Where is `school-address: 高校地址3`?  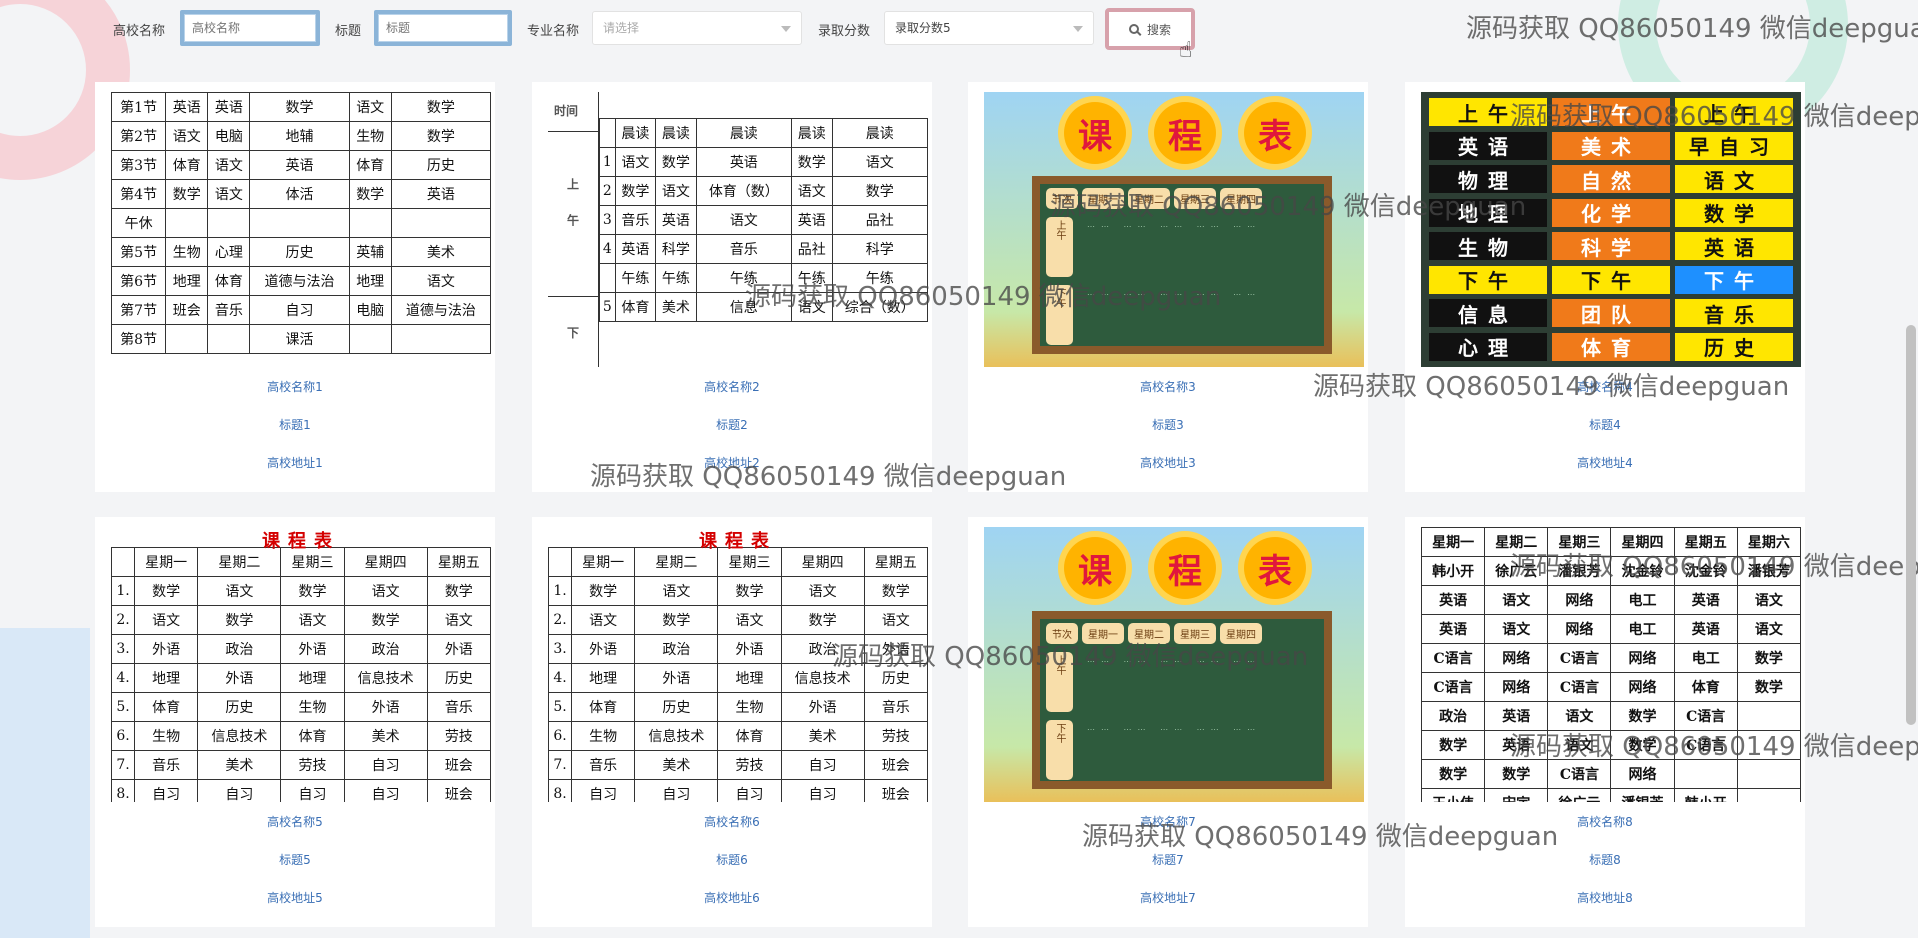 school-address: 高校地址3 is located at coordinates (1168, 462).